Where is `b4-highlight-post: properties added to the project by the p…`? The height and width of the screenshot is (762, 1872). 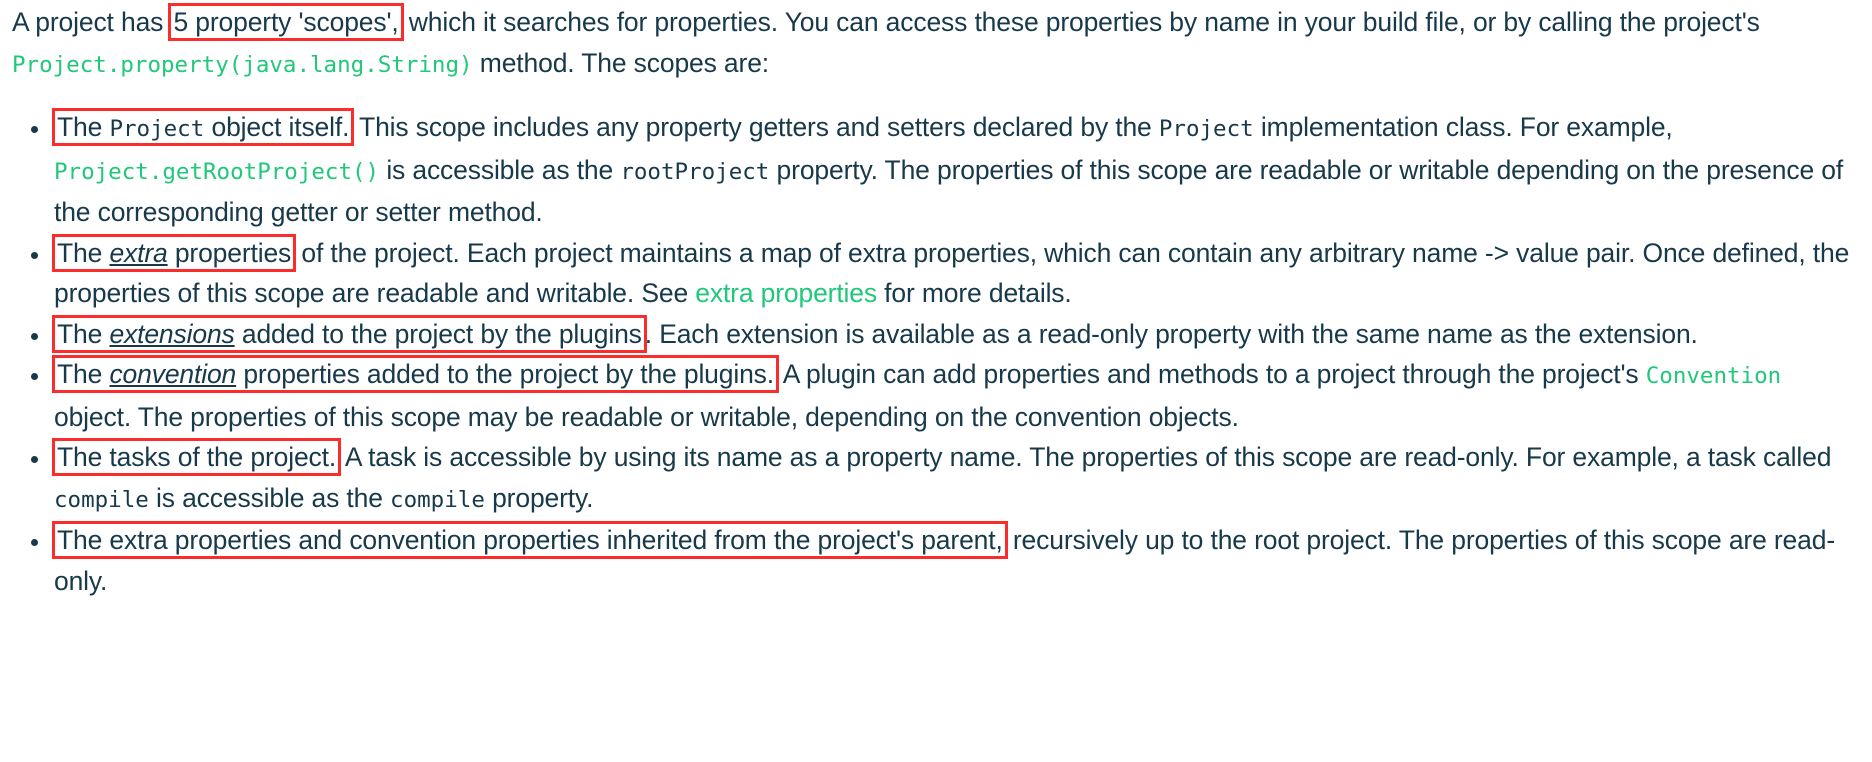 b4-highlight-post: properties added to the project by the p… is located at coordinates (505, 374).